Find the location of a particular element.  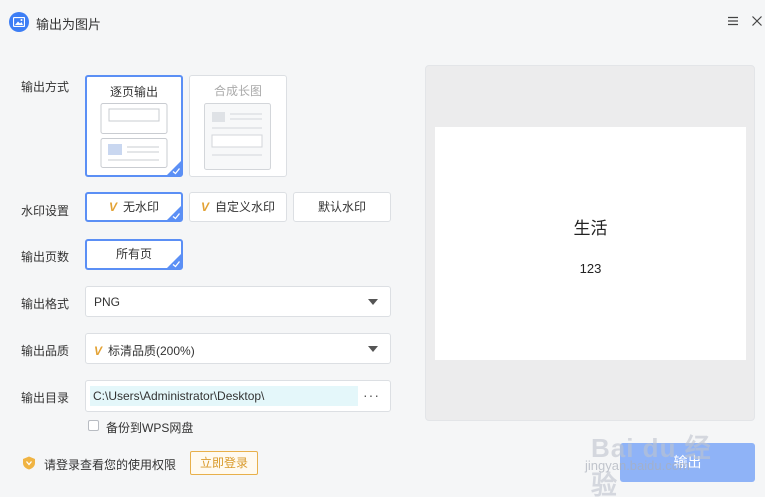

all-pages-label: 所有页 is located at coordinates (133, 254).